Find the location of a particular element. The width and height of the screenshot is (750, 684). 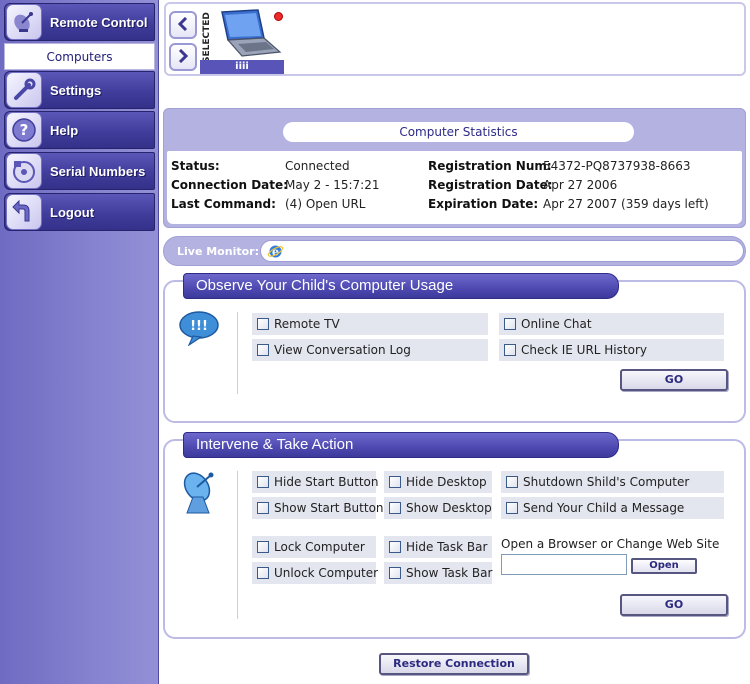

question-icon: ? is located at coordinates (24, 130).